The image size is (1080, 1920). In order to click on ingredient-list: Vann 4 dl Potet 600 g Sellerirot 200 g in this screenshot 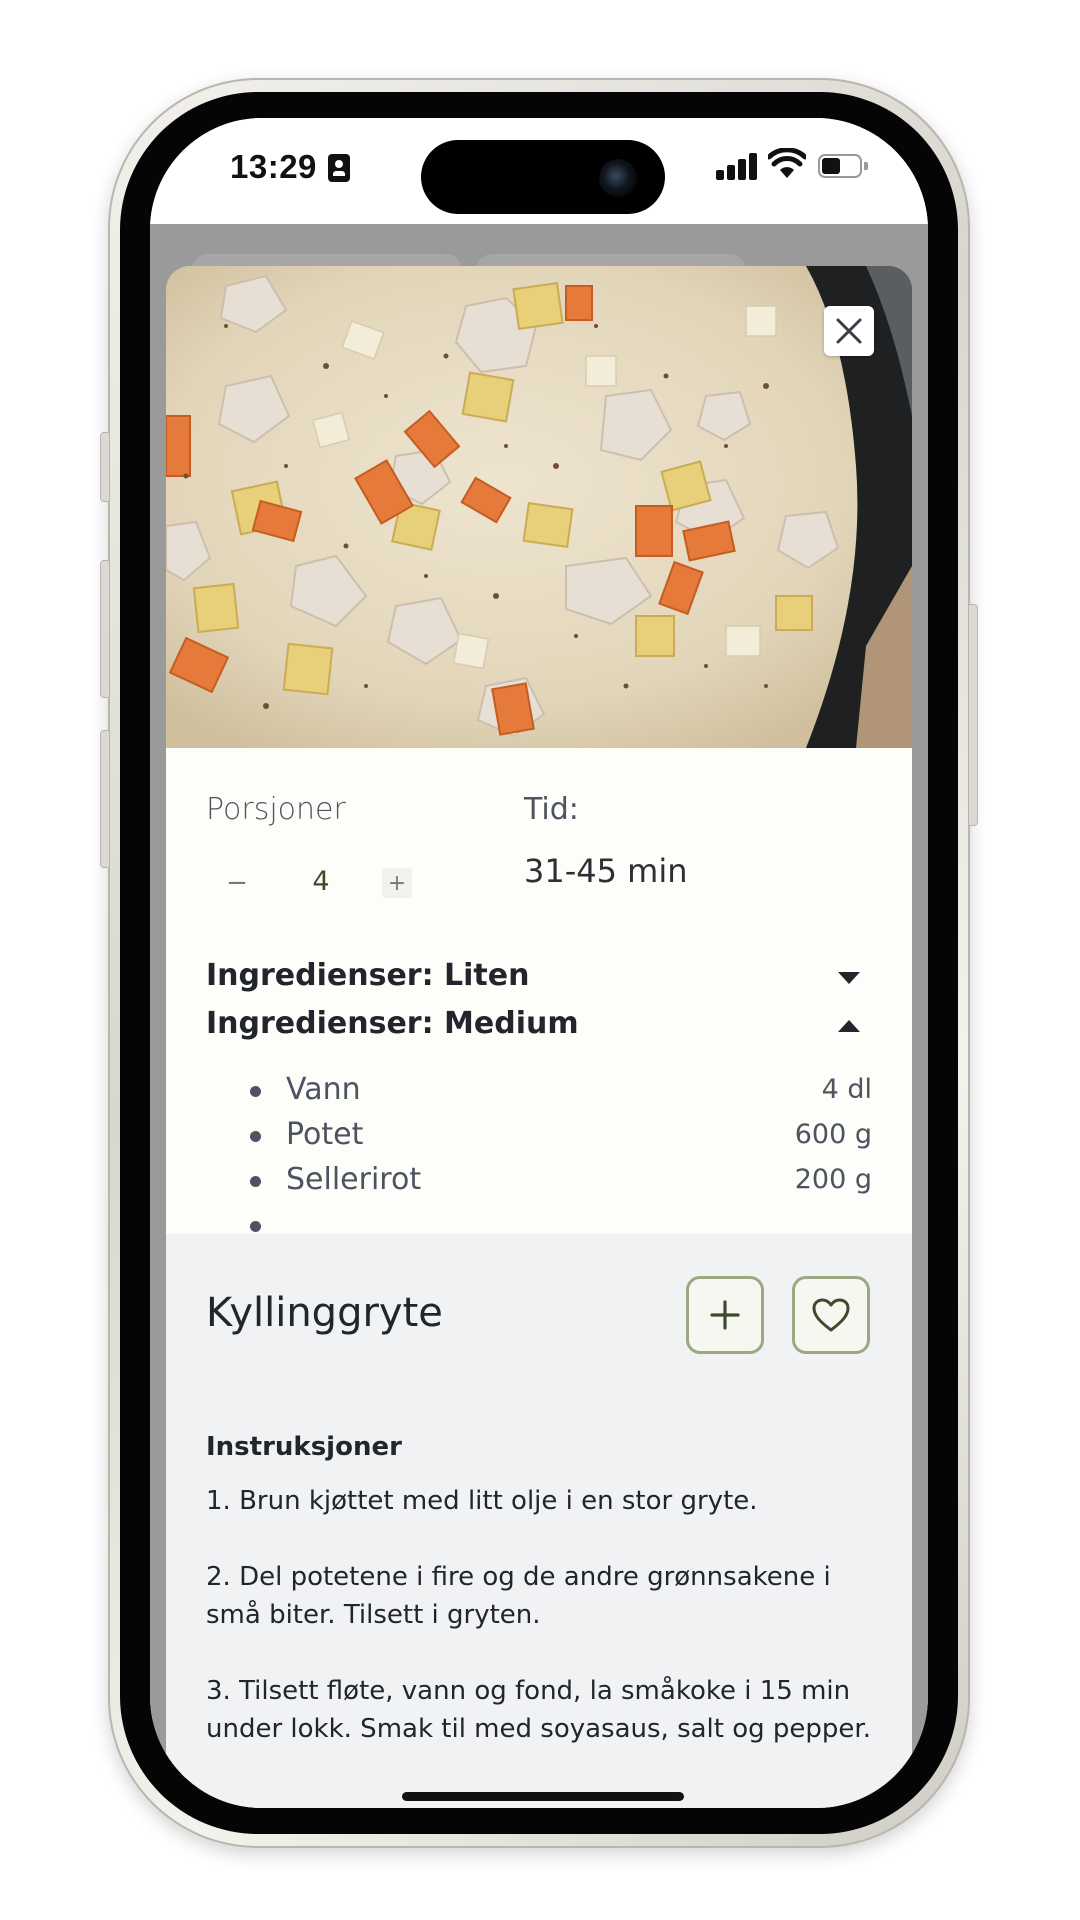, I will do `click(539, 1152)`.